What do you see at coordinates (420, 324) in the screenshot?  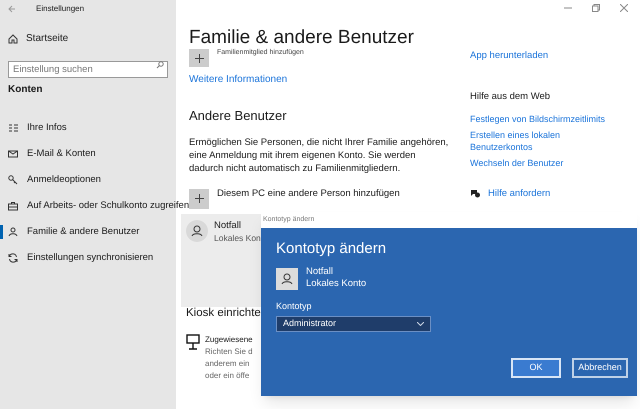 I see `chevron-down-icon` at bounding box center [420, 324].